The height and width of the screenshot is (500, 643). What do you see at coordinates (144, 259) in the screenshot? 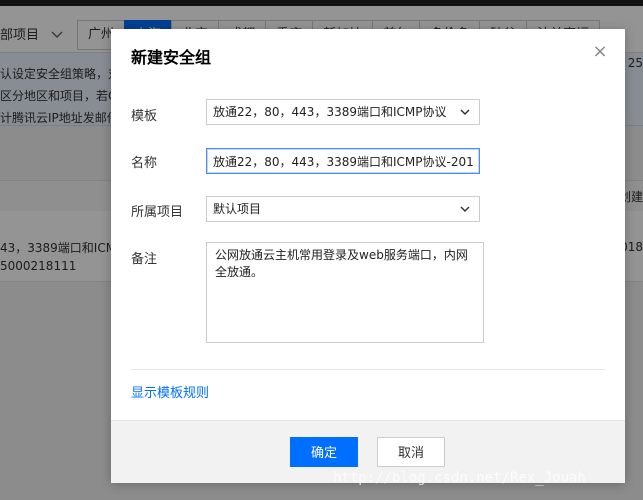
I see `remark-label: 备注` at bounding box center [144, 259].